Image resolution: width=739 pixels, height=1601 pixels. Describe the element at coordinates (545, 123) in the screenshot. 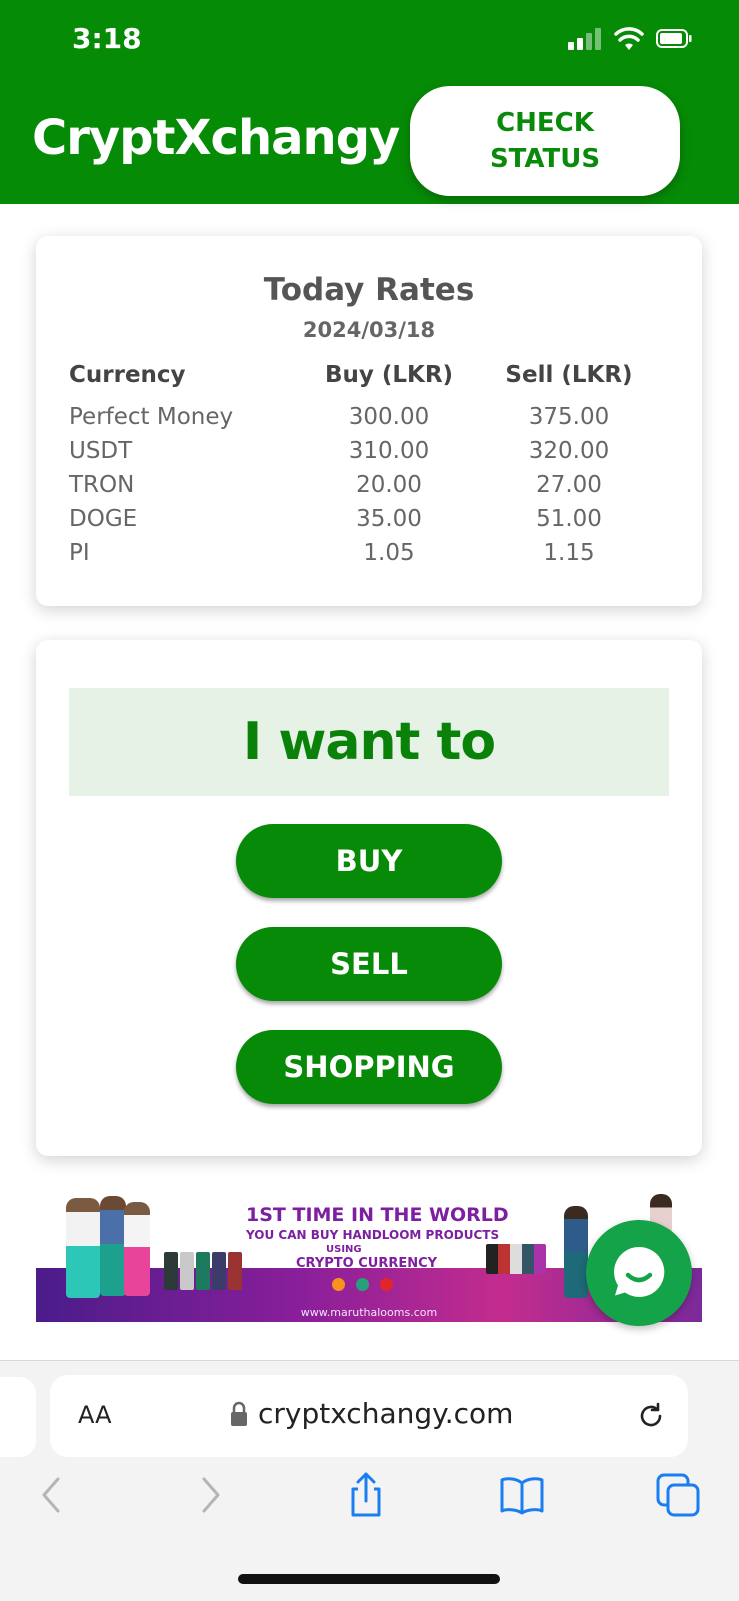

I see `check-status-line1: CHECK` at that location.